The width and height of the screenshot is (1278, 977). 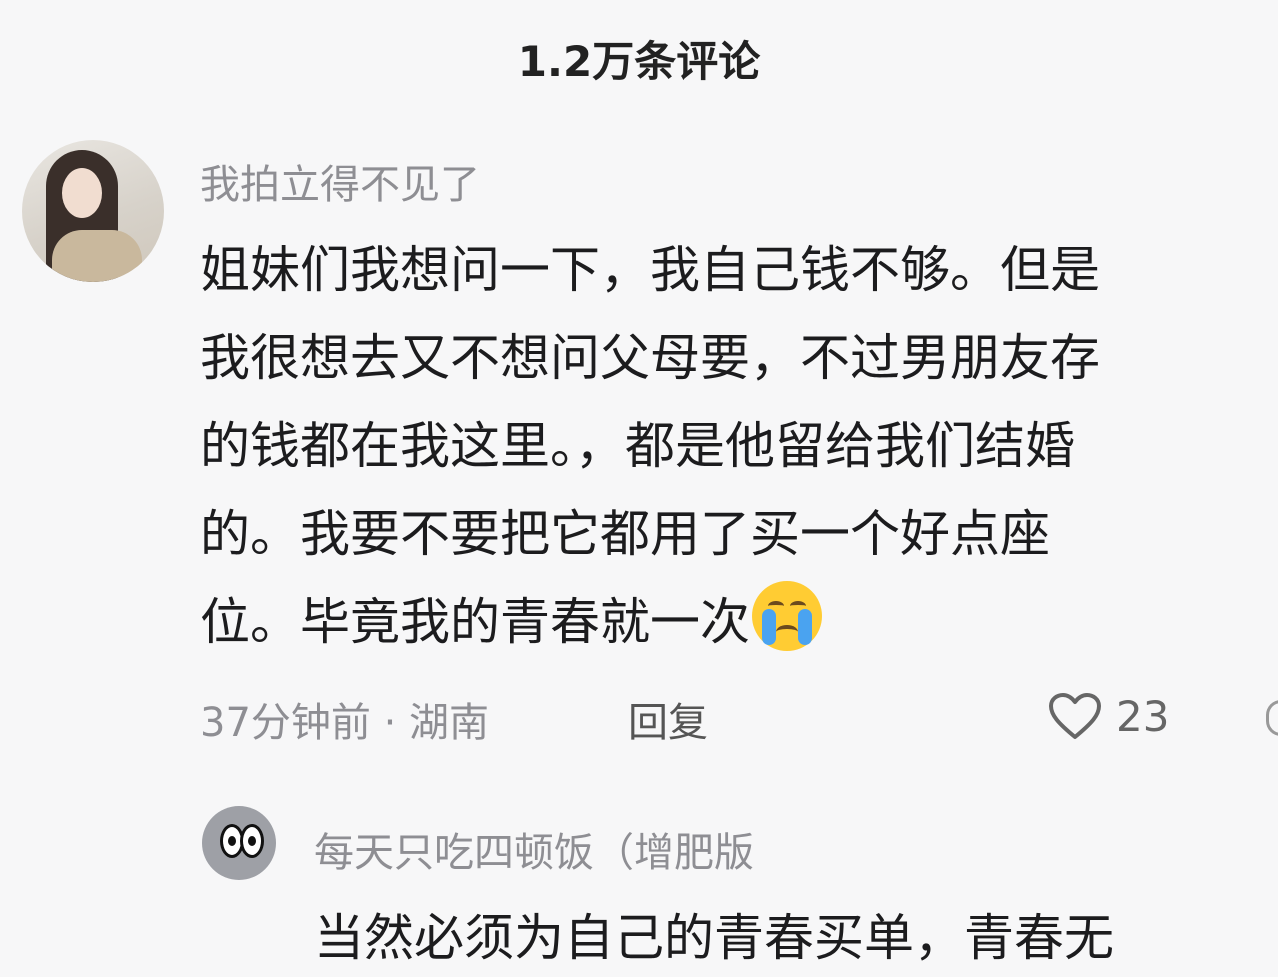 What do you see at coordinates (340, 181) in the screenshot?
I see `commenter-username: 我拍立得不见了` at bounding box center [340, 181].